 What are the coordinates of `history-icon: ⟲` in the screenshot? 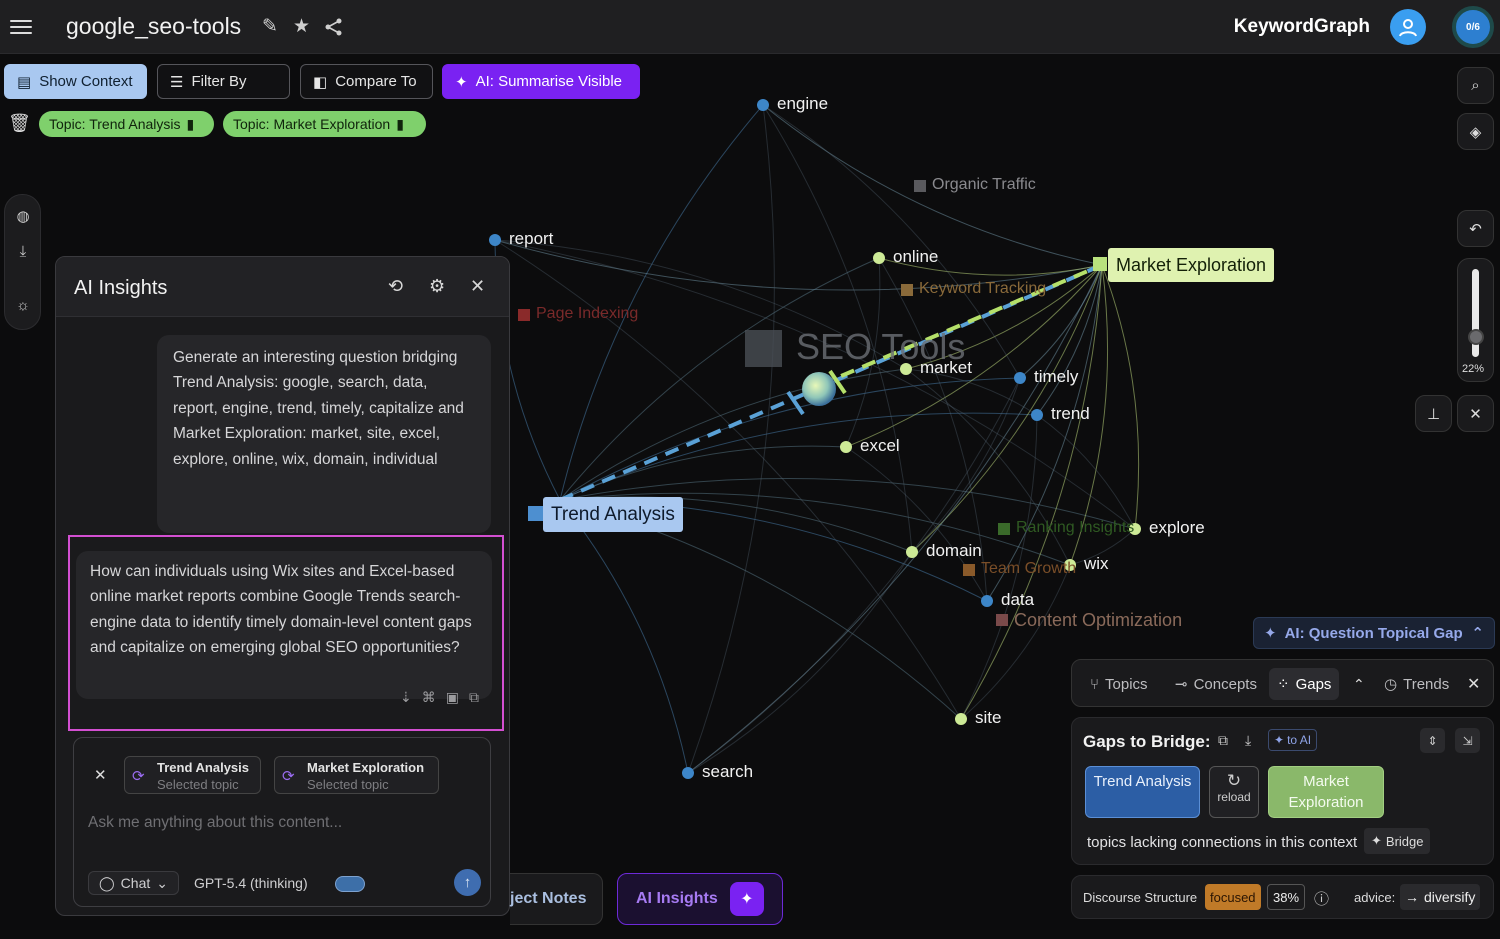 It's located at (395, 286).